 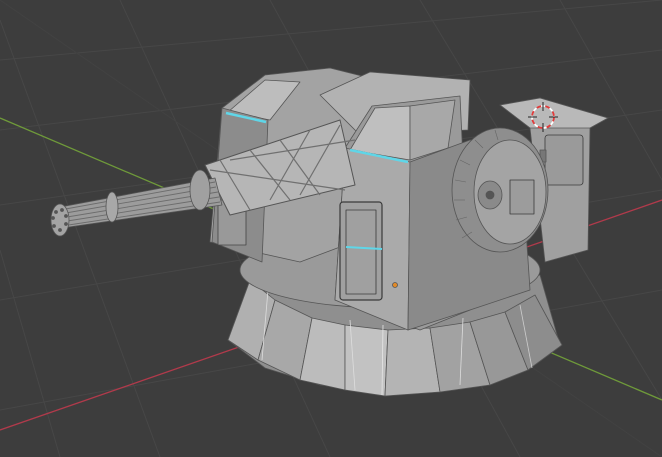 What do you see at coordinates (500, 190) in the screenshot?
I see `drum-dome` at bounding box center [500, 190].